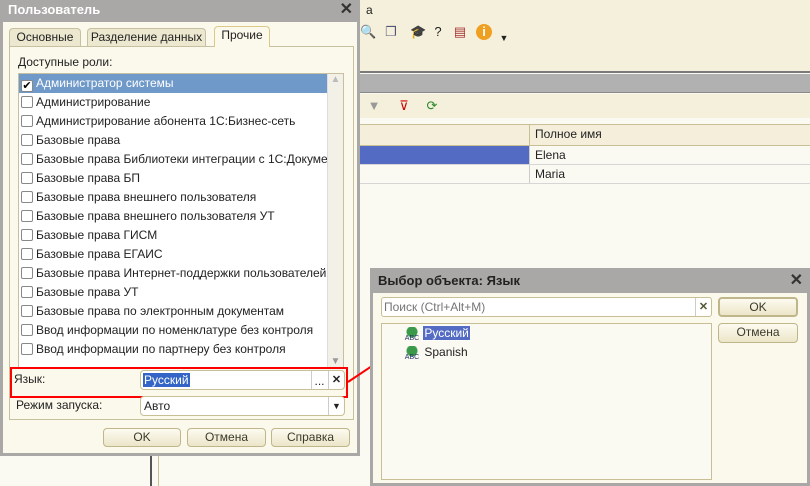 The width and height of the screenshot is (810, 486). What do you see at coordinates (181, 83) in the screenshot?
I see `role-item: ✔ Администратор системы` at bounding box center [181, 83].